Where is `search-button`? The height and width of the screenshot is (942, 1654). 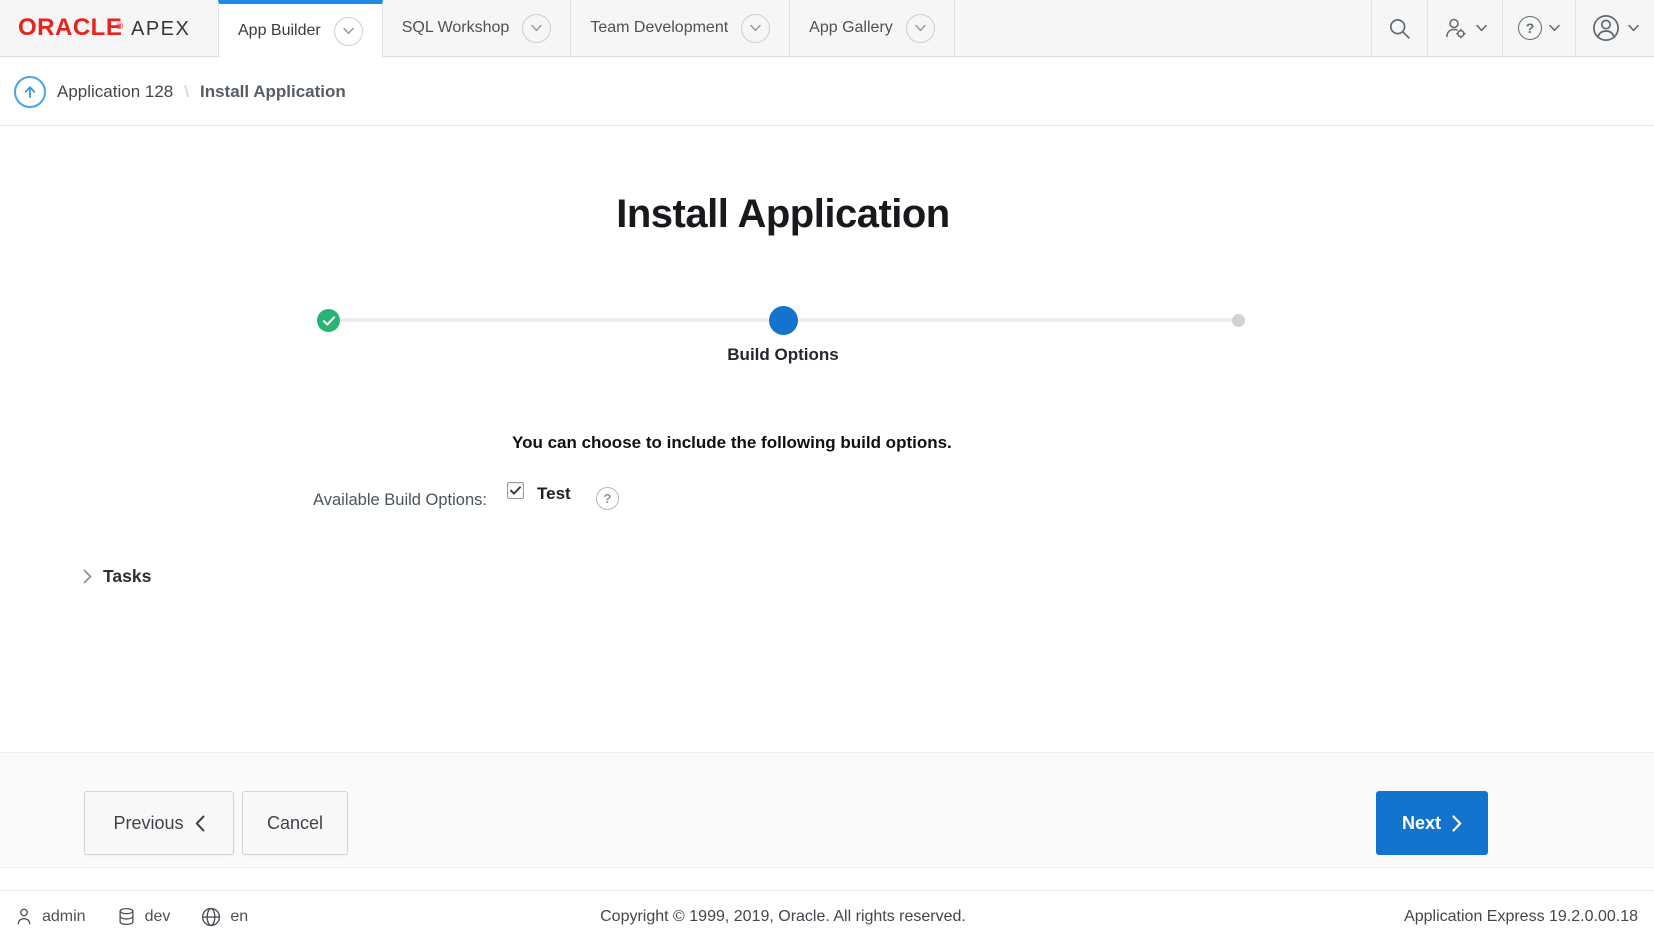
search-button is located at coordinates (1399, 28).